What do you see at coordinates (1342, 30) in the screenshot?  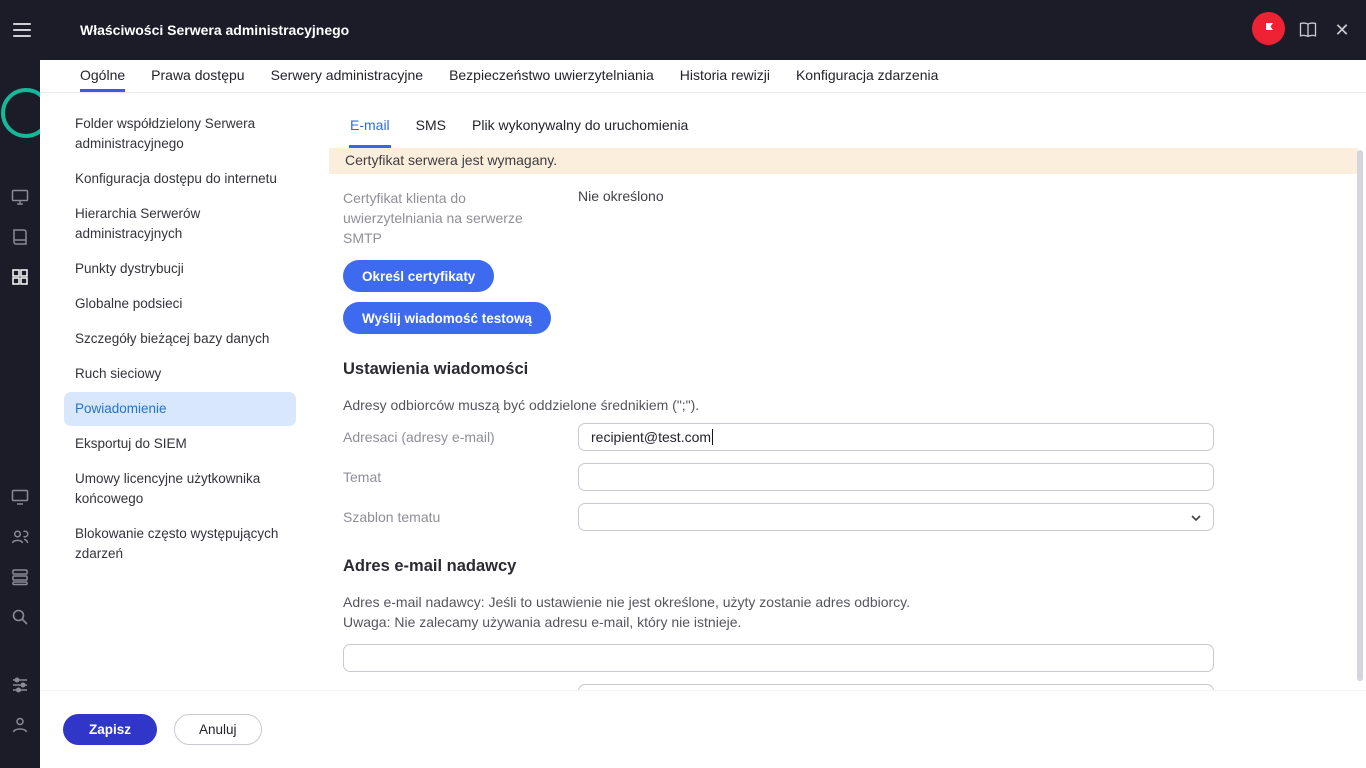 I see `close-icon: ✕` at bounding box center [1342, 30].